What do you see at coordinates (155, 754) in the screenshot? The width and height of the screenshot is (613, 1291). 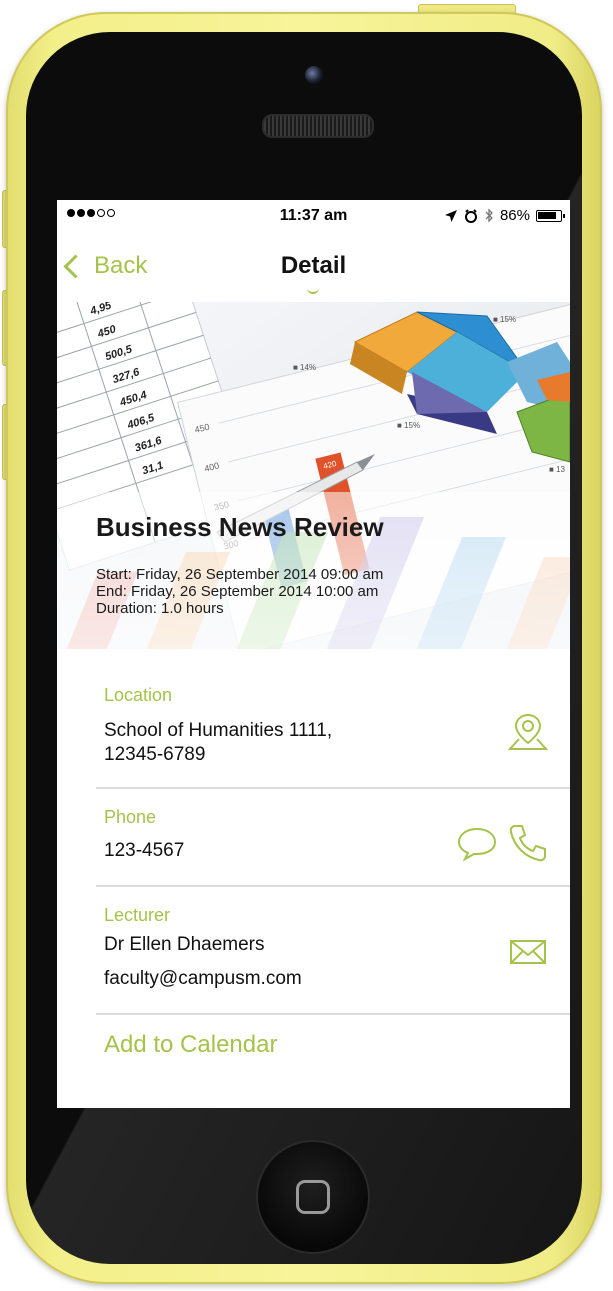 I see `location-line-2: 12345-6789` at bounding box center [155, 754].